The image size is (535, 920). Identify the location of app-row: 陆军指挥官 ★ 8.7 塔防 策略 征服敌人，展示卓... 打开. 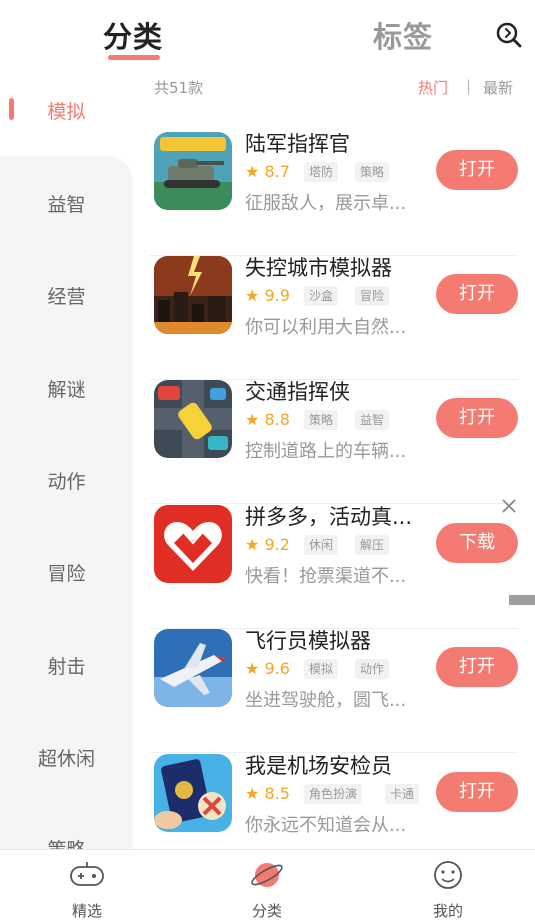
(334, 194).